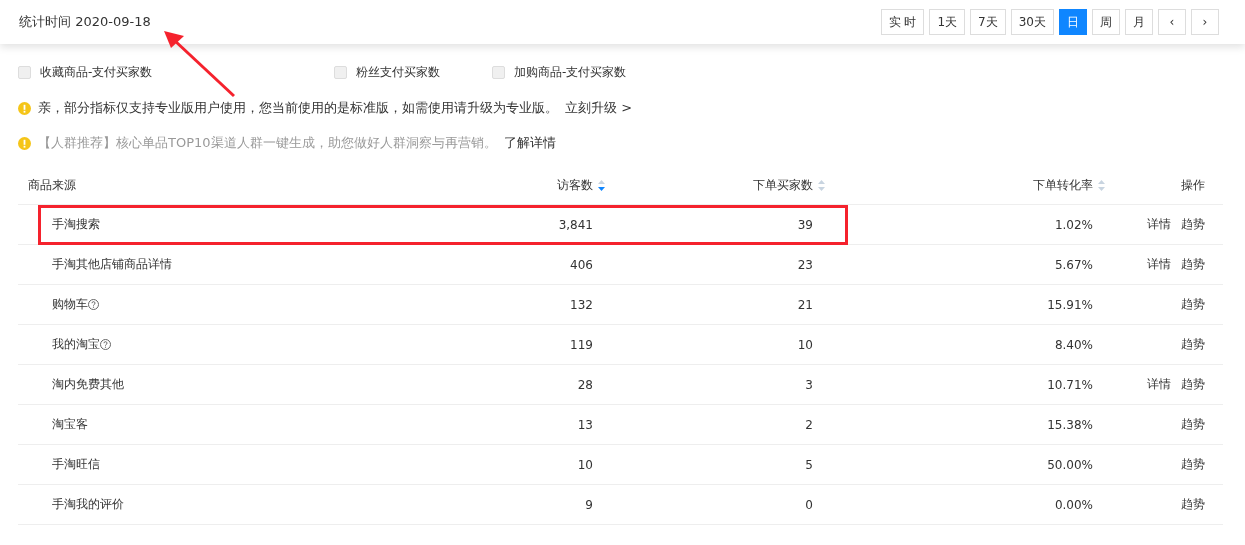 The image size is (1245, 545). Describe the element at coordinates (1073, 224) in the screenshot. I see `rate-cell-text: 1.02%` at that location.